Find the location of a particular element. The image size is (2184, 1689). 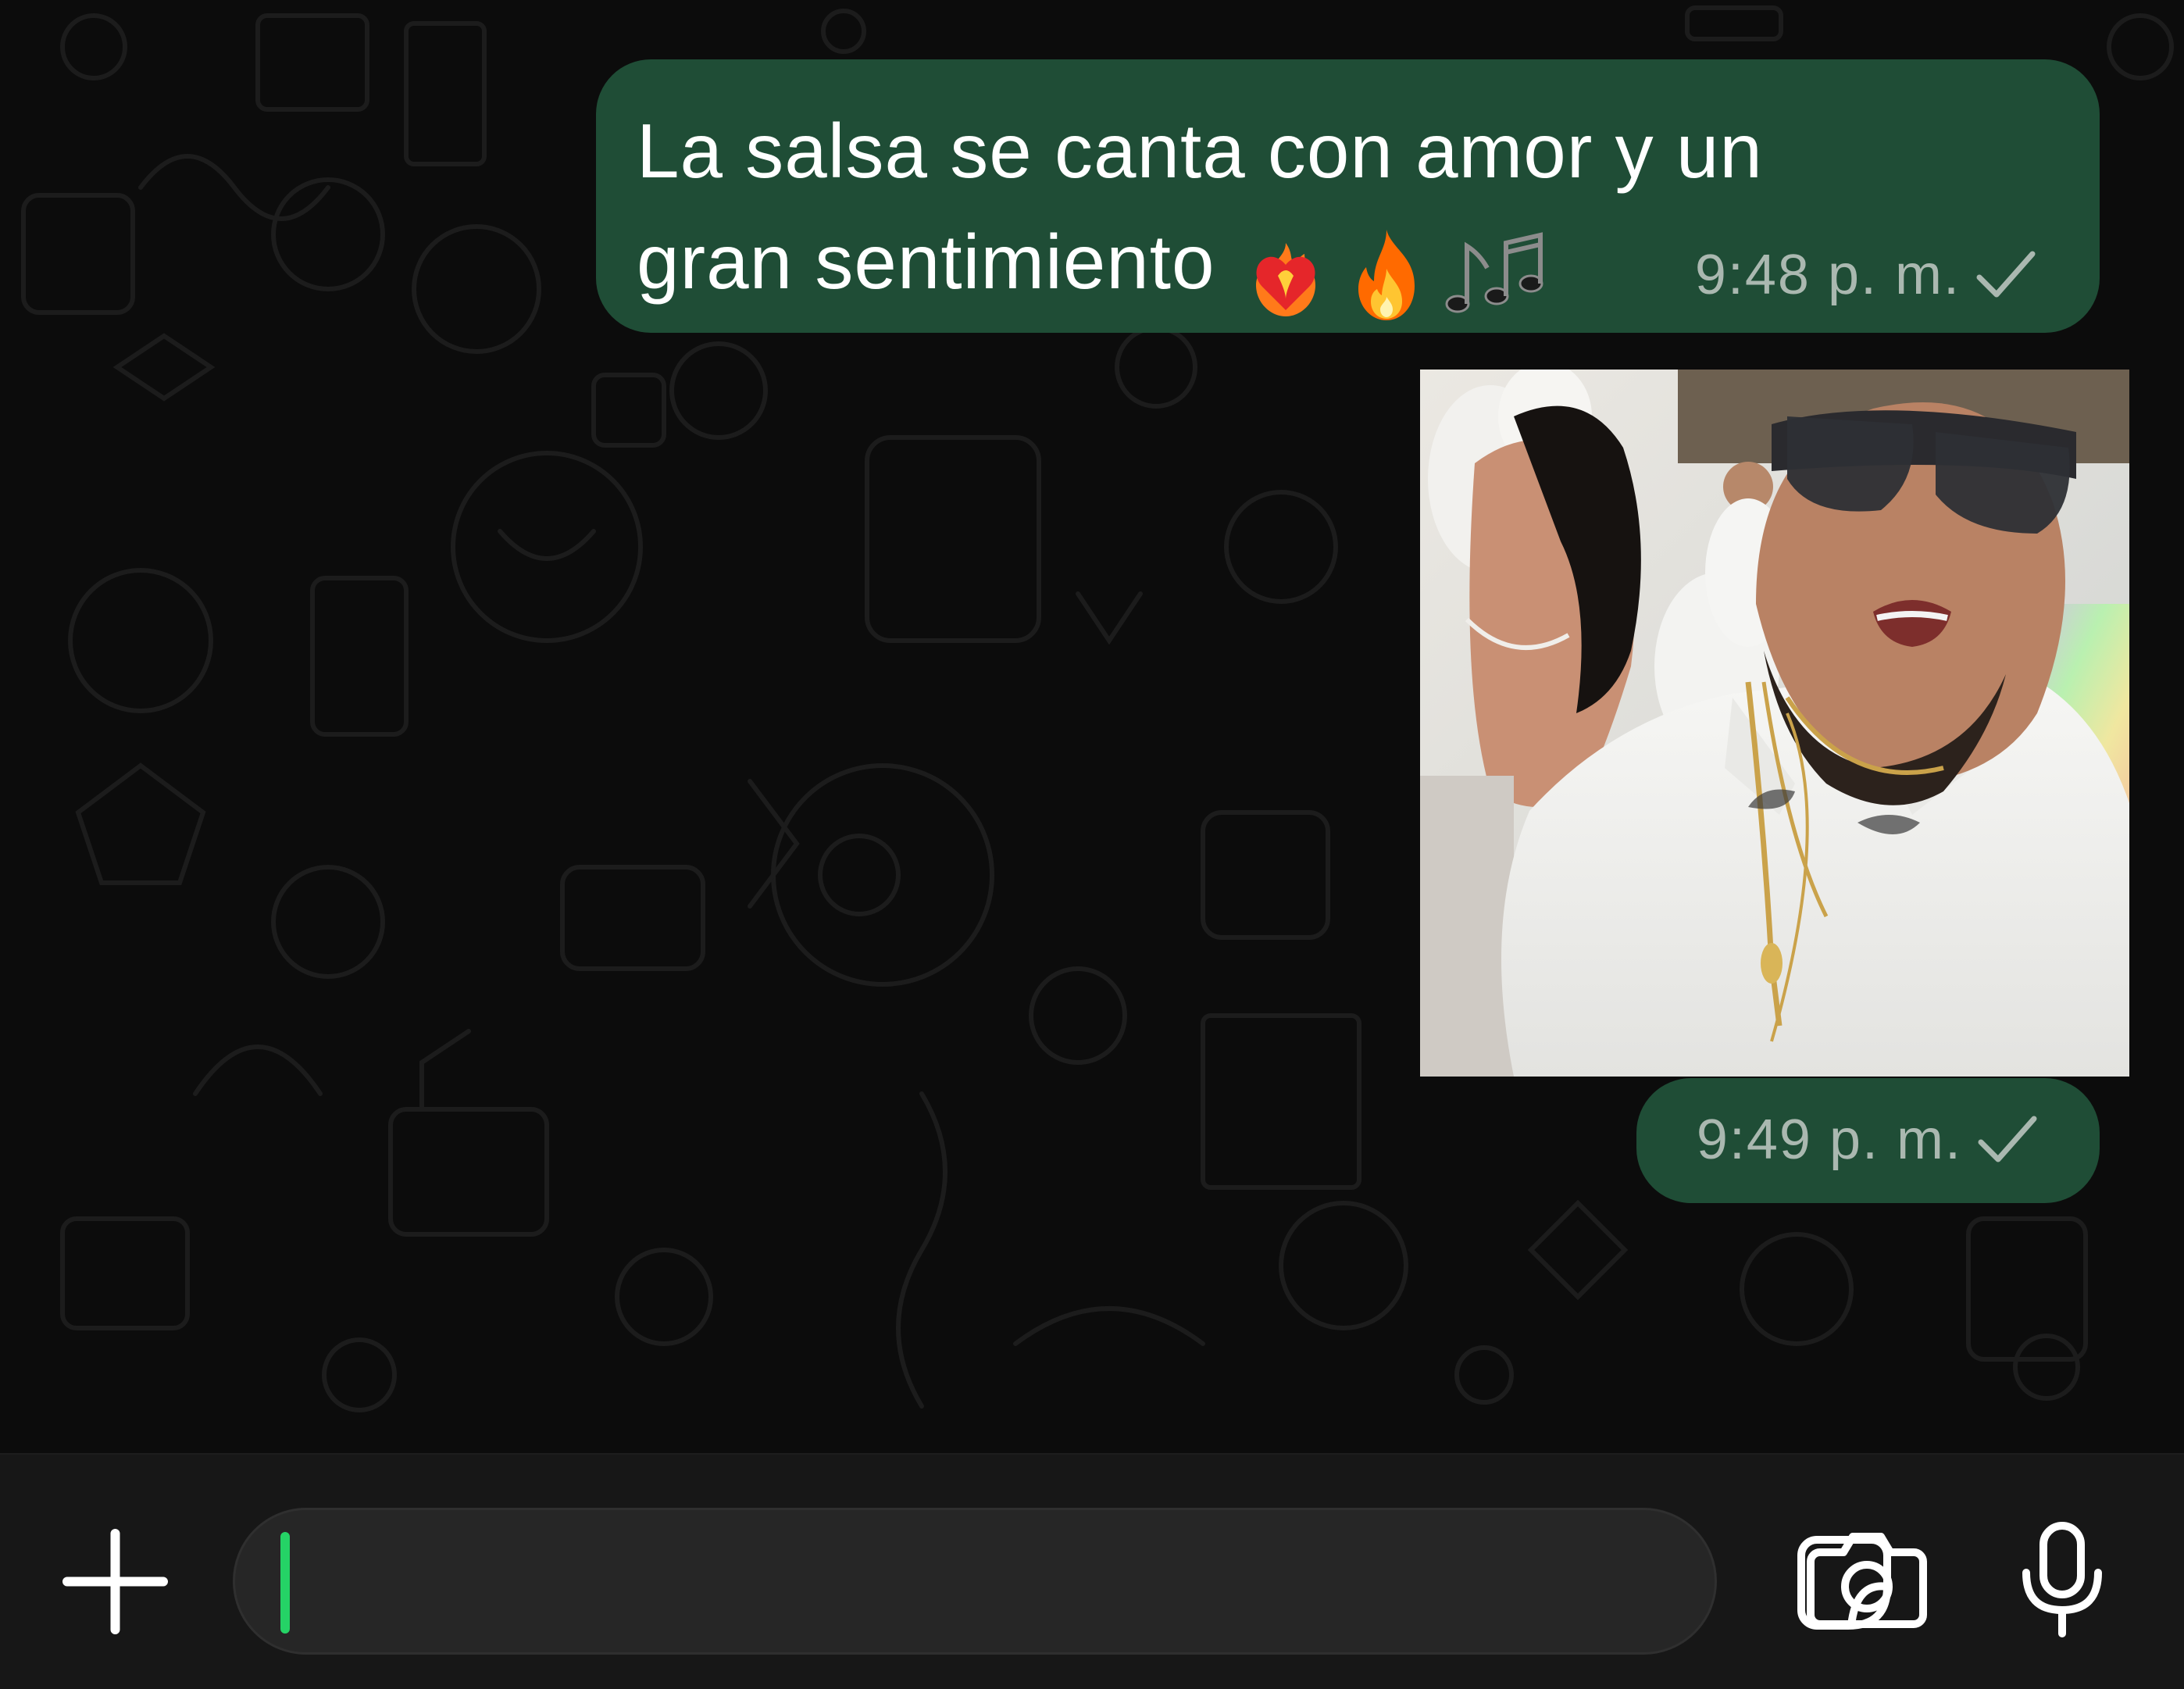

heart-on-fire-emoji is located at coordinates (1285, 280).